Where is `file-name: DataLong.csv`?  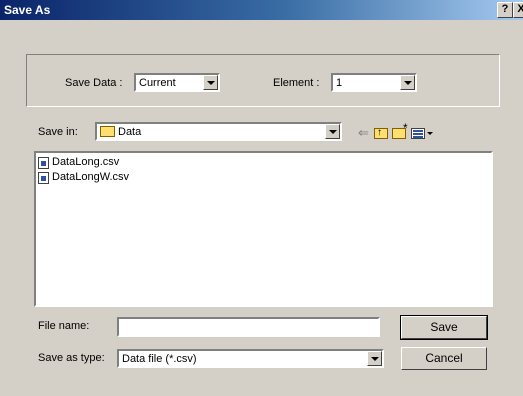 file-name: DataLong.csv is located at coordinates (86, 162).